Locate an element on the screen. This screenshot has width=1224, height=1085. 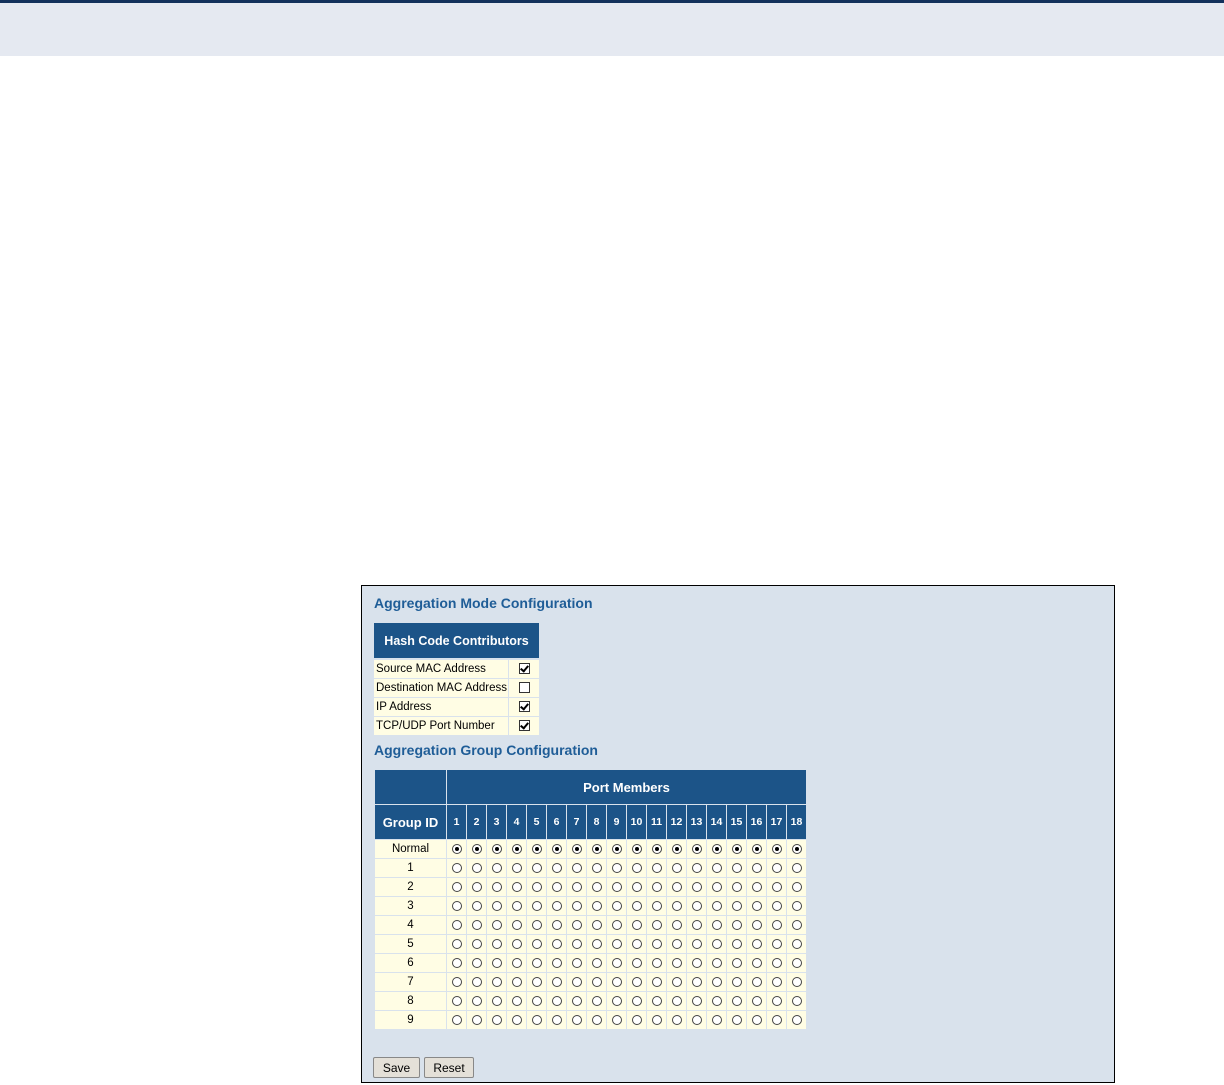
save-button: Save is located at coordinates (396, 1067).